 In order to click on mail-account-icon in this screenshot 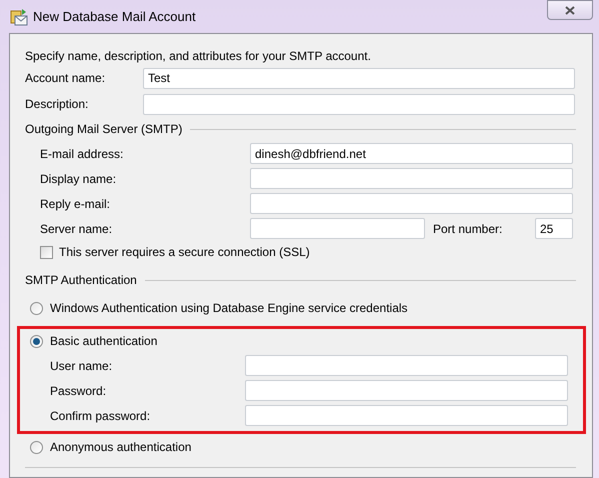, I will do `click(19, 17)`.